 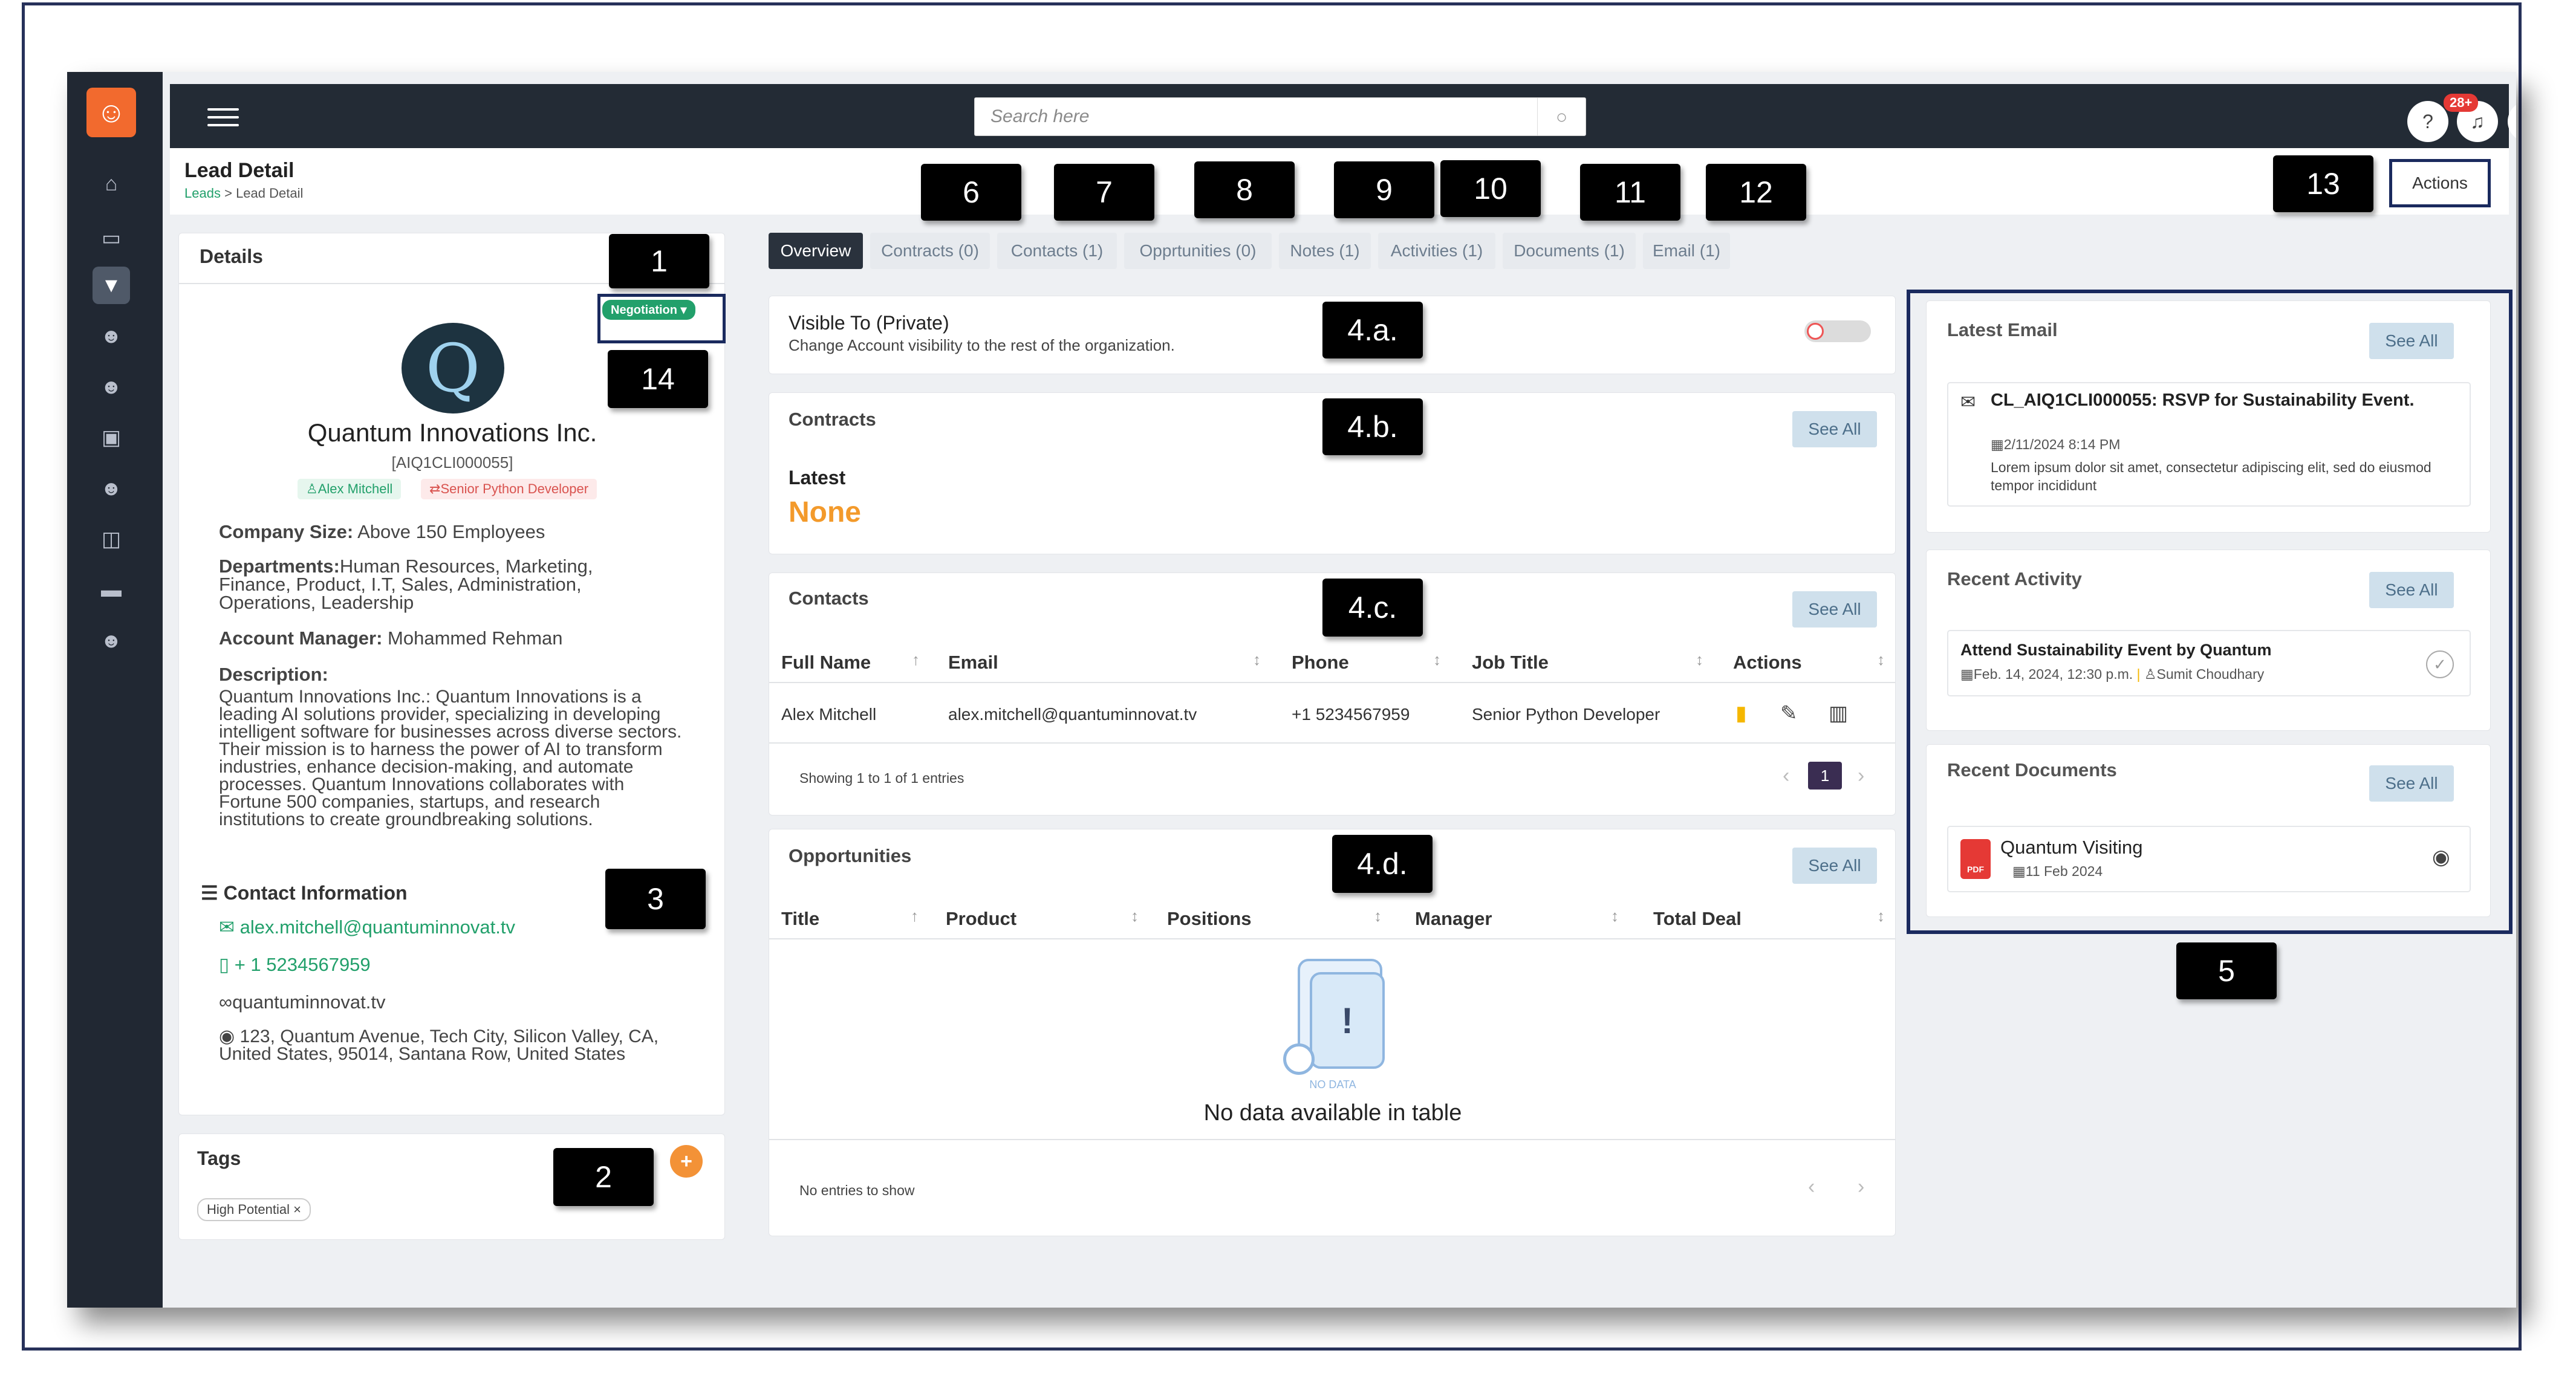 I want to click on recent-activity-see-all-button: See All, so click(x=2411, y=590).